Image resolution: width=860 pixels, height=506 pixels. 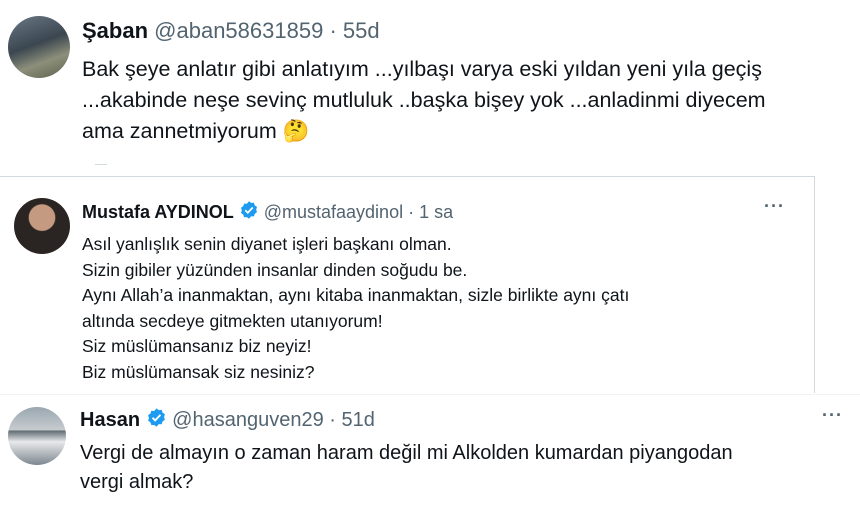 What do you see at coordinates (158, 212) in the screenshot?
I see `display-name: Mustafa AYDINOL` at bounding box center [158, 212].